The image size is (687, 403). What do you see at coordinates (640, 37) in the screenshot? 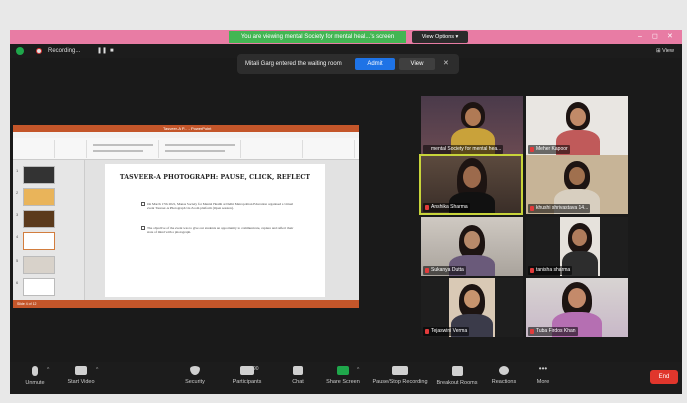
I see `minimize-icon: –` at bounding box center [640, 37].